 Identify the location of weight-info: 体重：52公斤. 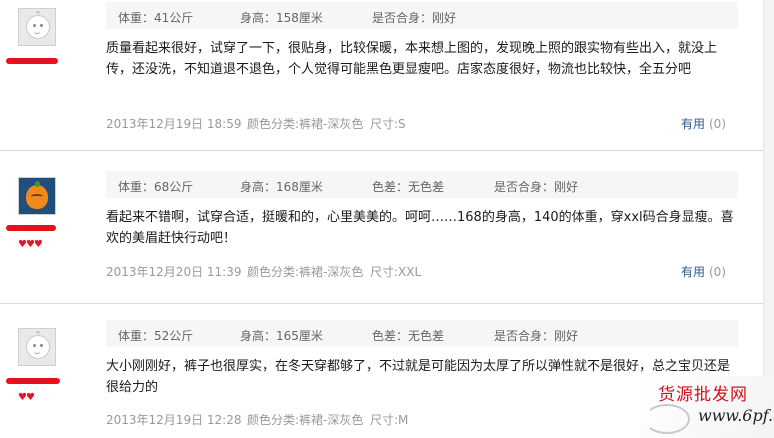
(156, 336).